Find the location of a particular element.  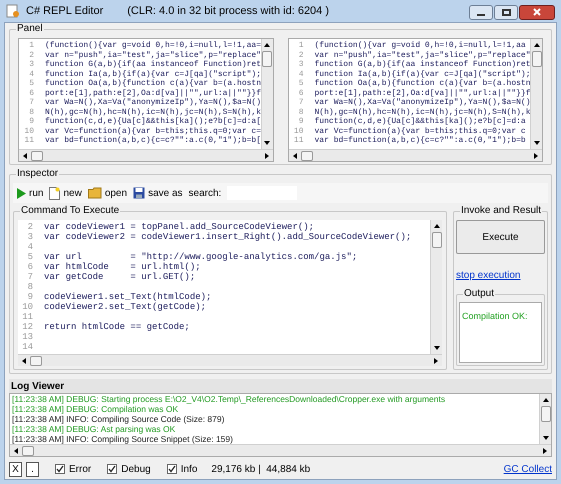

close-button is located at coordinates (537, 12).